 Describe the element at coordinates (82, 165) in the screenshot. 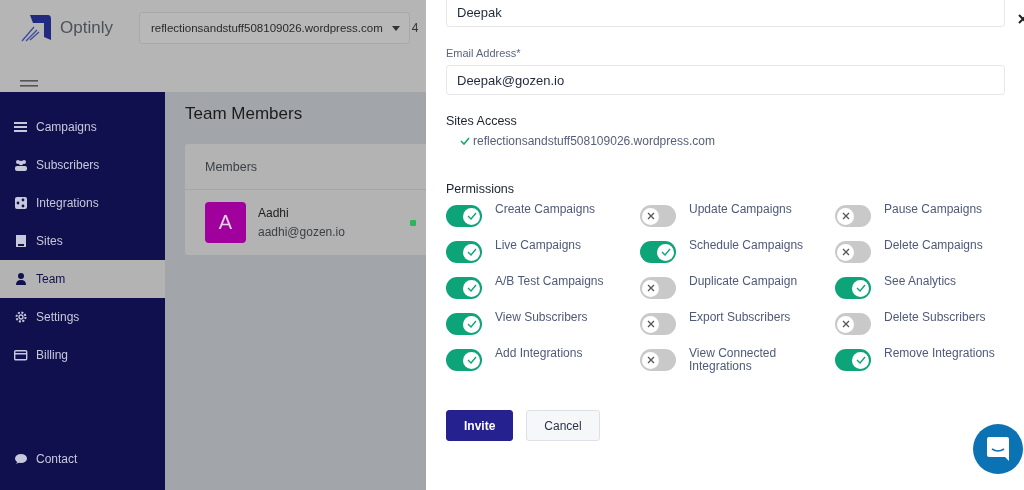

I see `nav-item: Subscribers` at that location.